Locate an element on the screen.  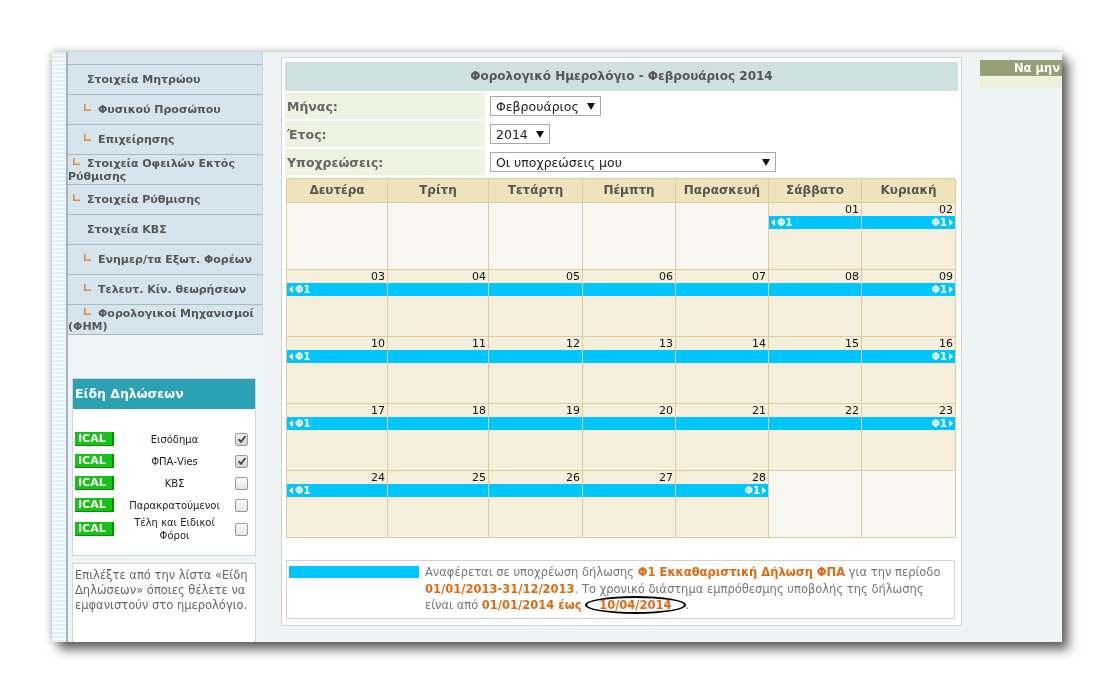
day-number: 26 is located at coordinates (573, 477).